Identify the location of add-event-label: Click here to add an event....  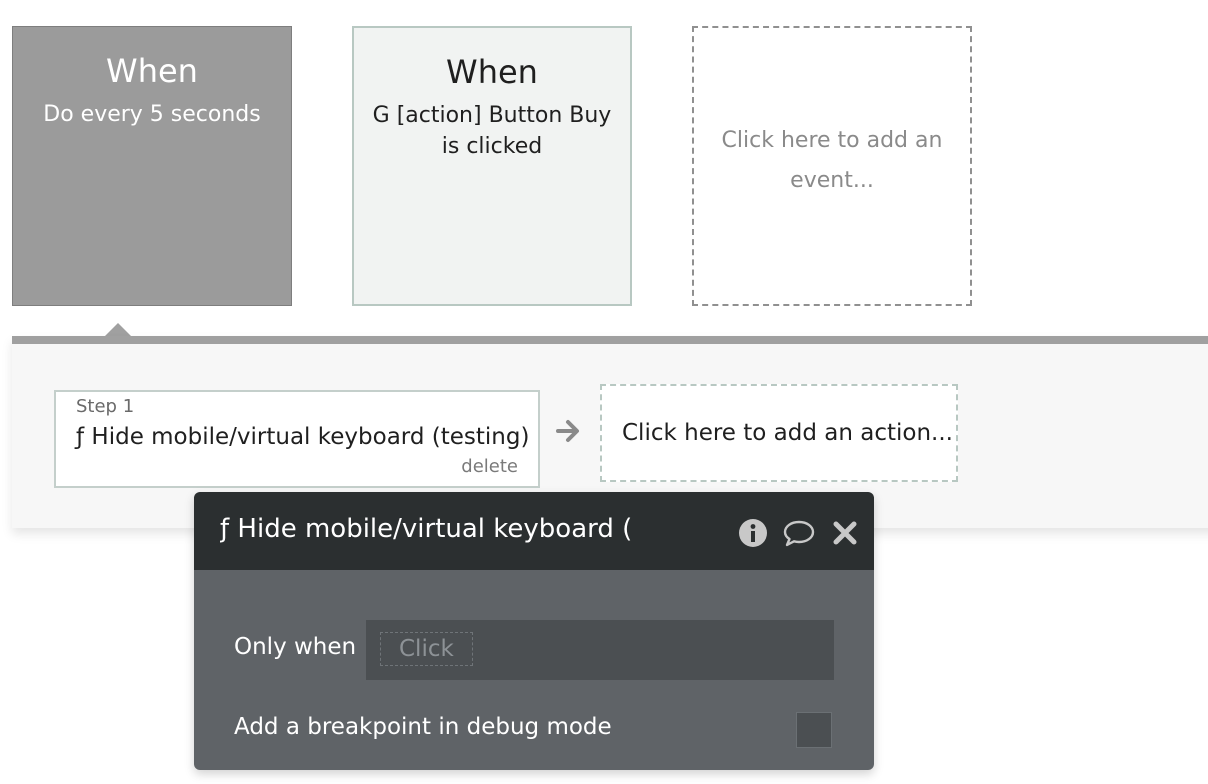
(832, 160).